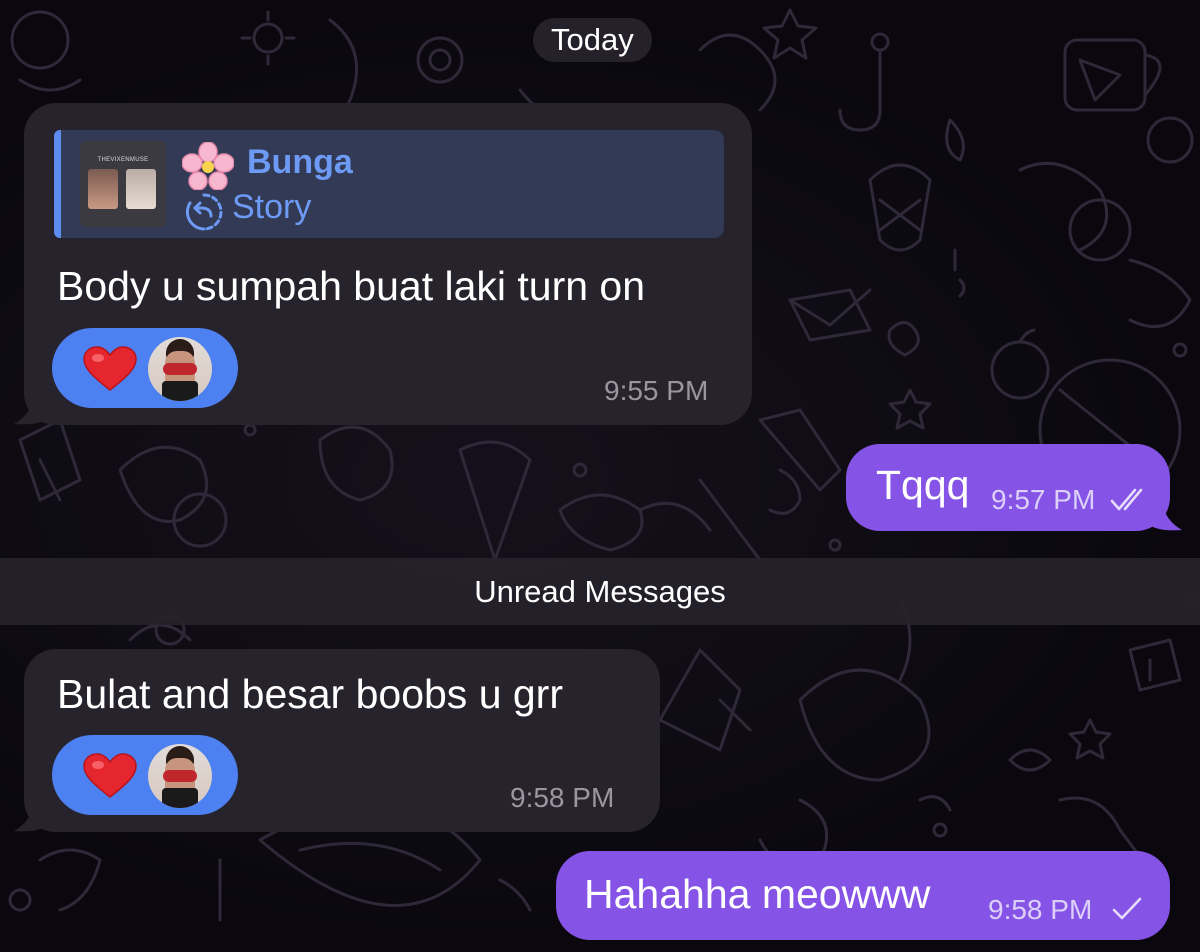  What do you see at coordinates (300, 162) in the screenshot?
I see `reply-sender-name: Bunga` at bounding box center [300, 162].